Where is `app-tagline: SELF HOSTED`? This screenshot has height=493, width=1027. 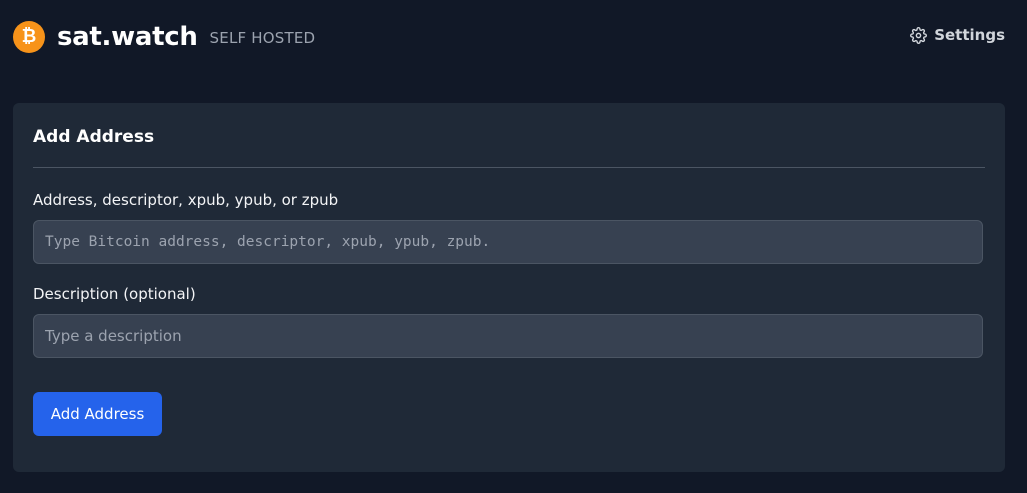
app-tagline: SELF HOSTED is located at coordinates (262, 38).